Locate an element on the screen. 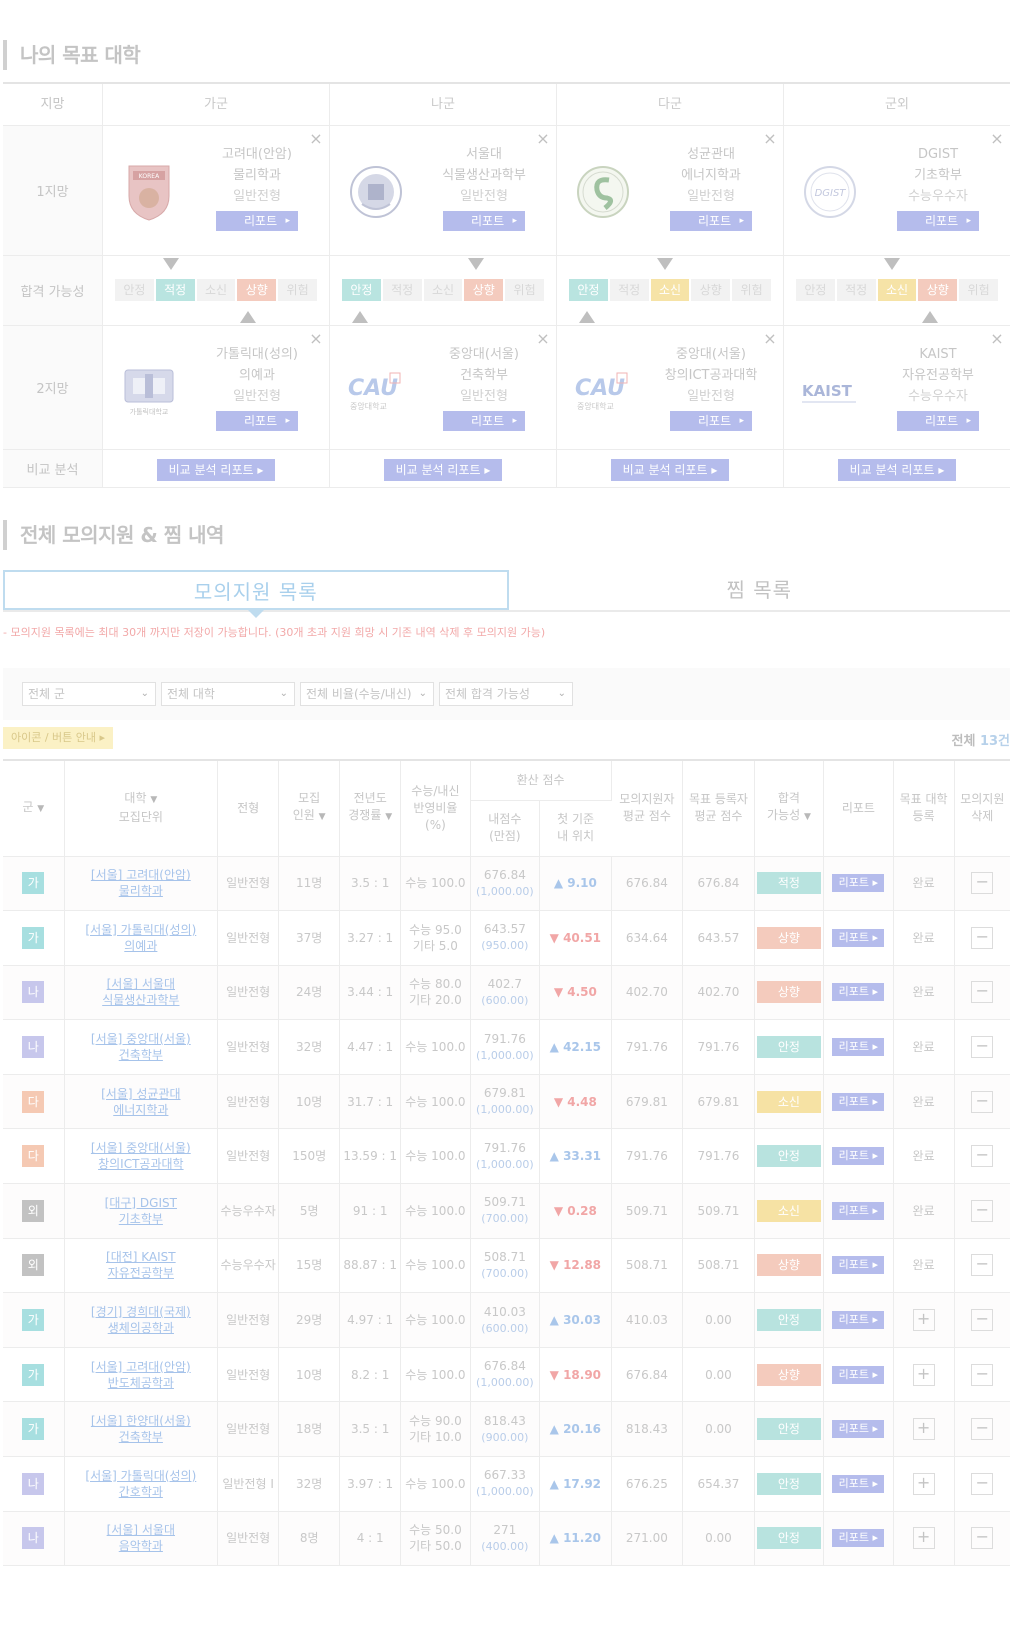 The width and height of the screenshot is (1010, 1637). univ-cell: [서울] 중앙대(서울) 건축학부 is located at coordinates (141, 1047).